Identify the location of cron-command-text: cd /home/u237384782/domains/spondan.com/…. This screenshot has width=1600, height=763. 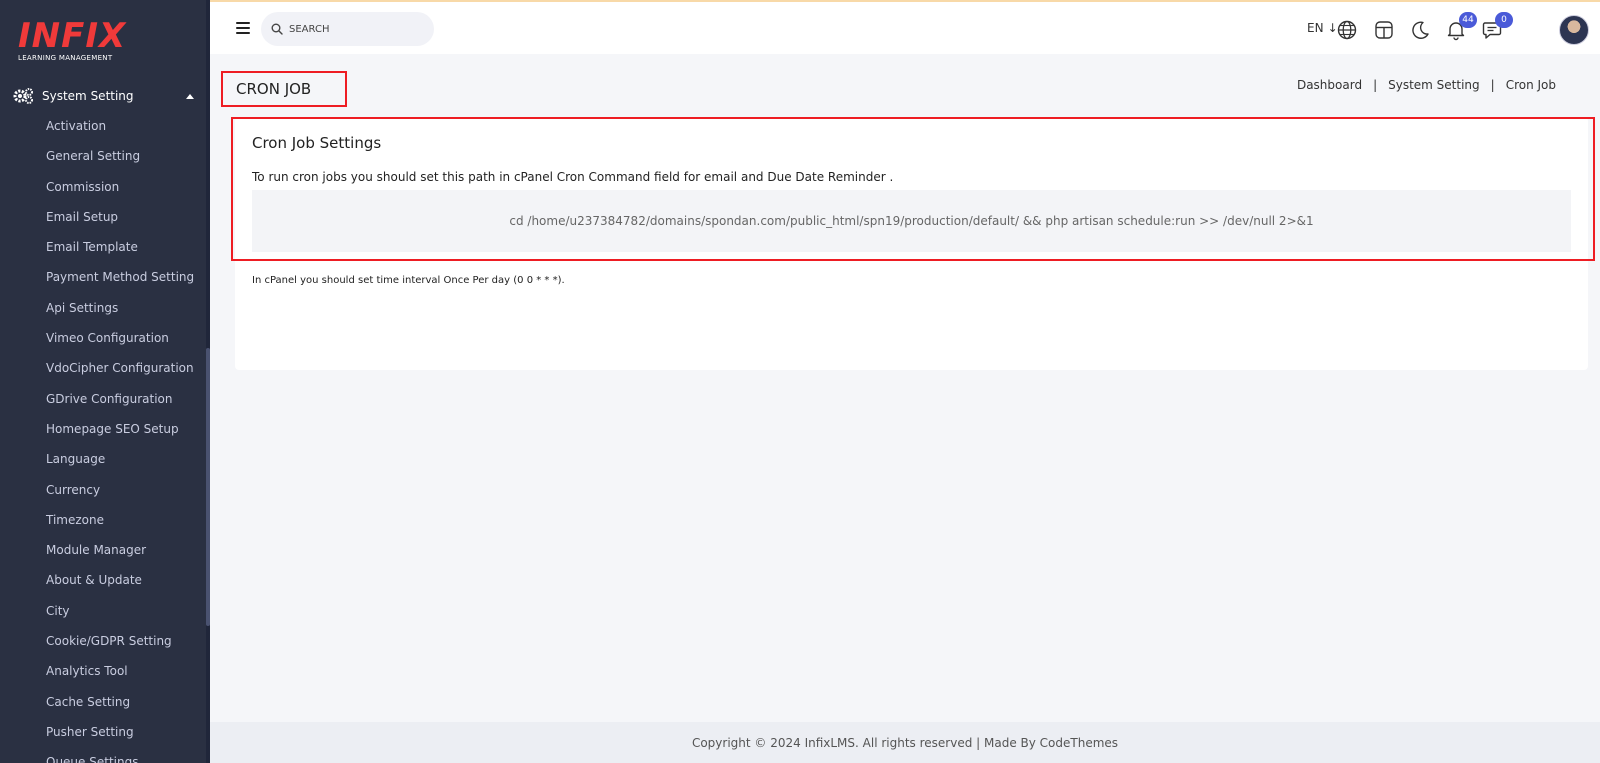
(911, 221).